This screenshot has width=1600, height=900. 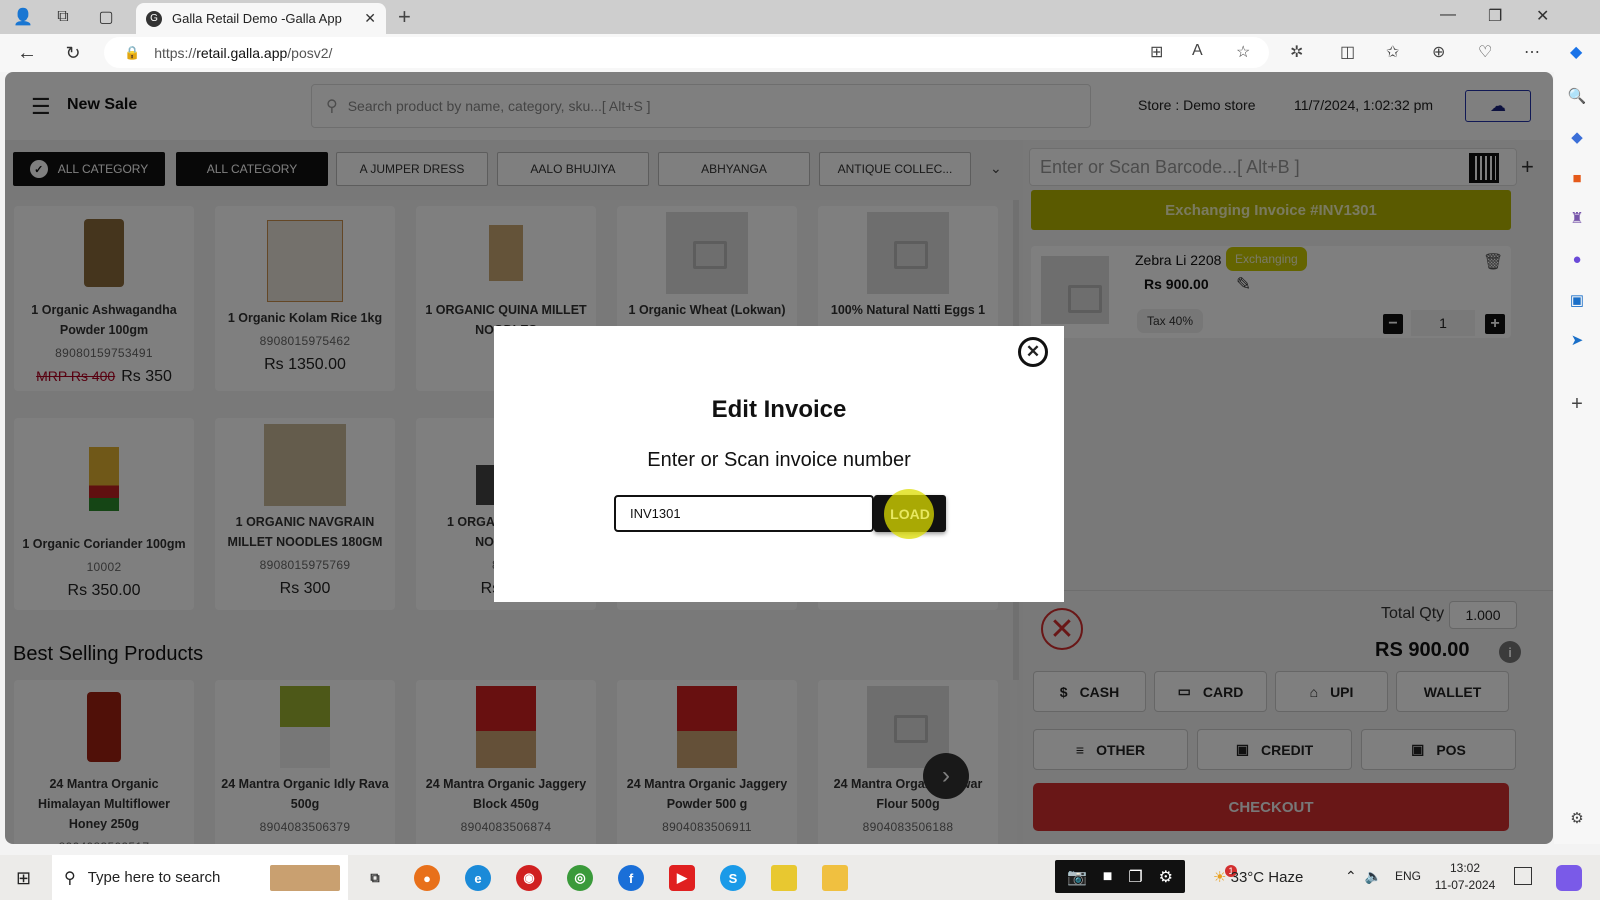 What do you see at coordinates (1577, 96) in the screenshot?
I see `search-icon: 🔍` at bounding box center [1577, 96].